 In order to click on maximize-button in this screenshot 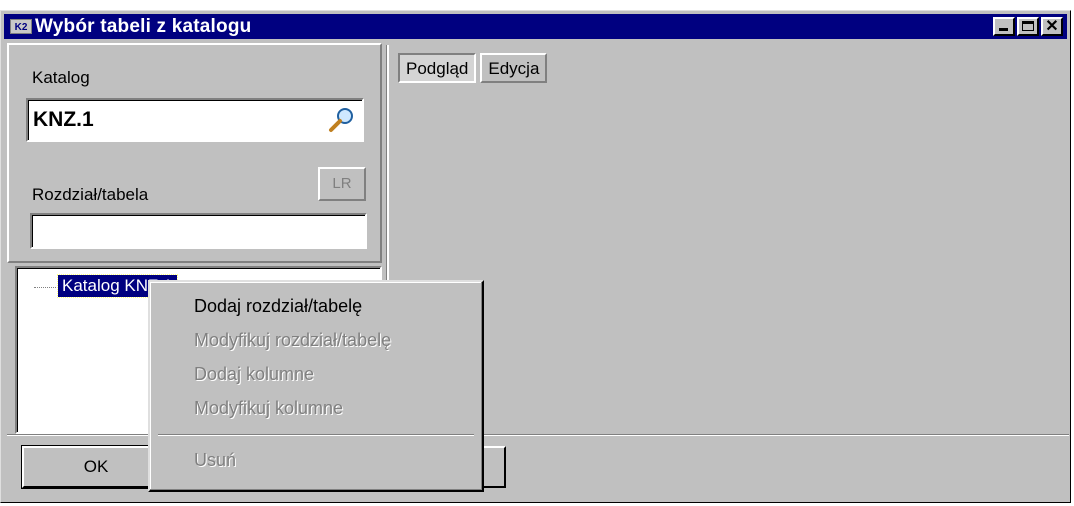, I will do `click(1028, 26)`.